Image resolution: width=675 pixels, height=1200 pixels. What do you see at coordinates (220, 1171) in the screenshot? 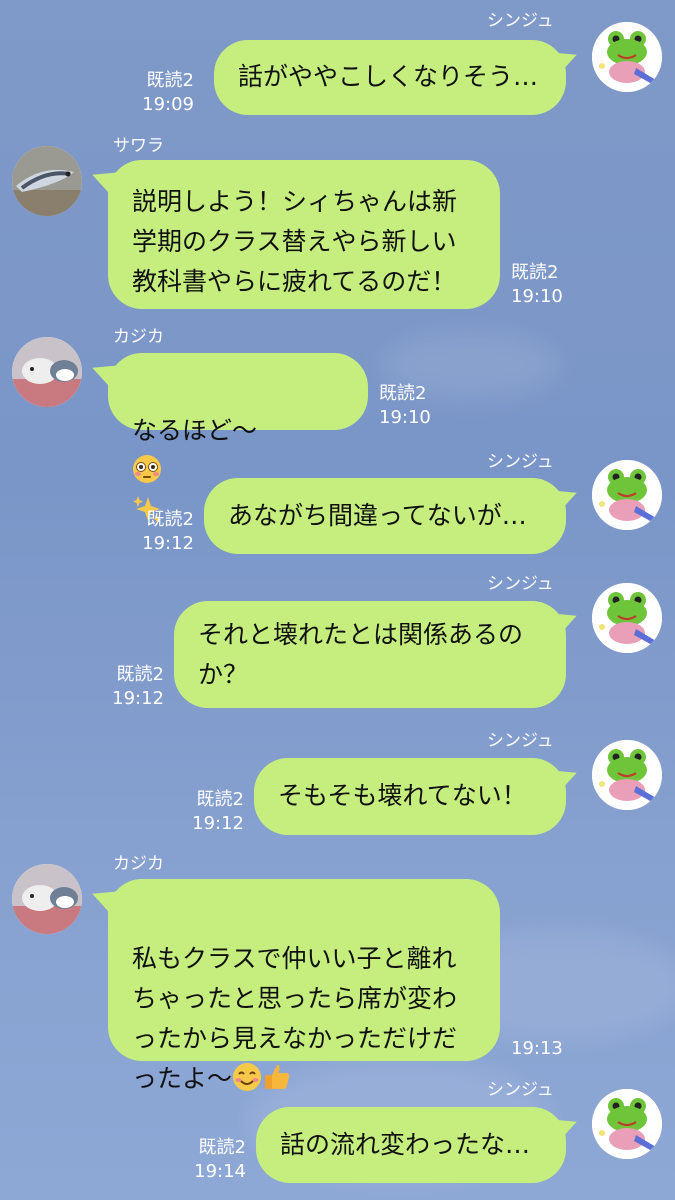
I see `timestamp: 19:14` at bounding box center [220, 1171].